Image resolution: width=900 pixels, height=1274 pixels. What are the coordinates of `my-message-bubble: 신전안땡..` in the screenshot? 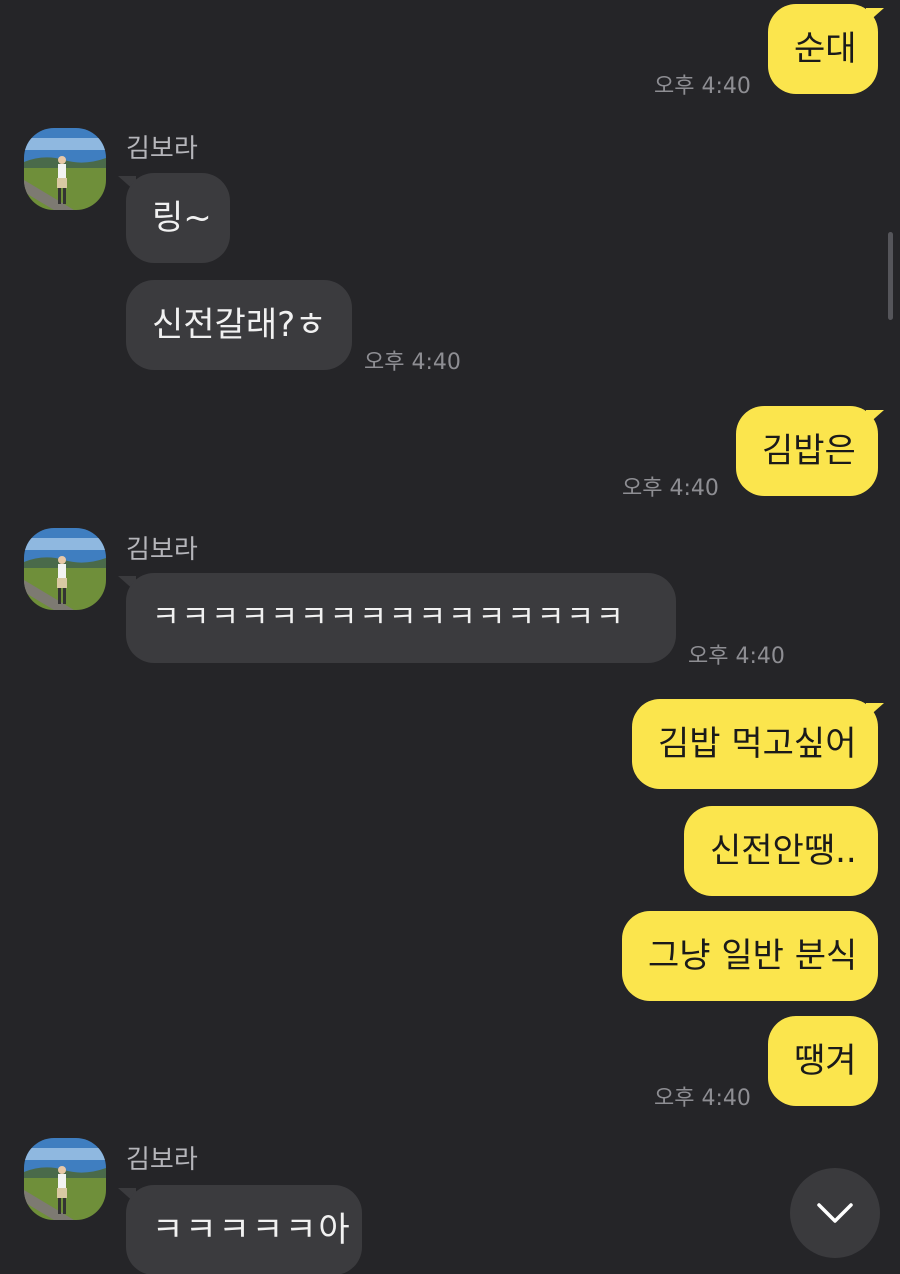 It's located at (781, 851).